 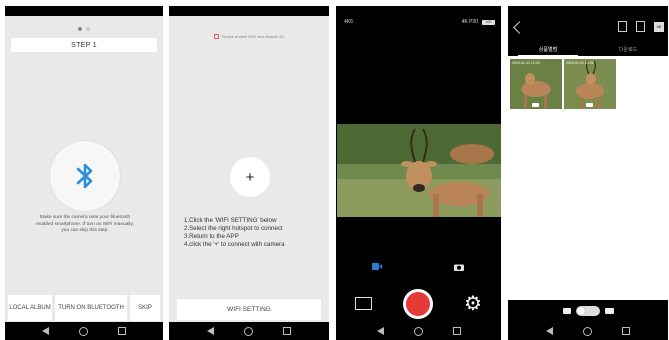 I want to click on instruction-item: 1.Click the 'WIFI SETTING' below, so click(x=230, y=220).